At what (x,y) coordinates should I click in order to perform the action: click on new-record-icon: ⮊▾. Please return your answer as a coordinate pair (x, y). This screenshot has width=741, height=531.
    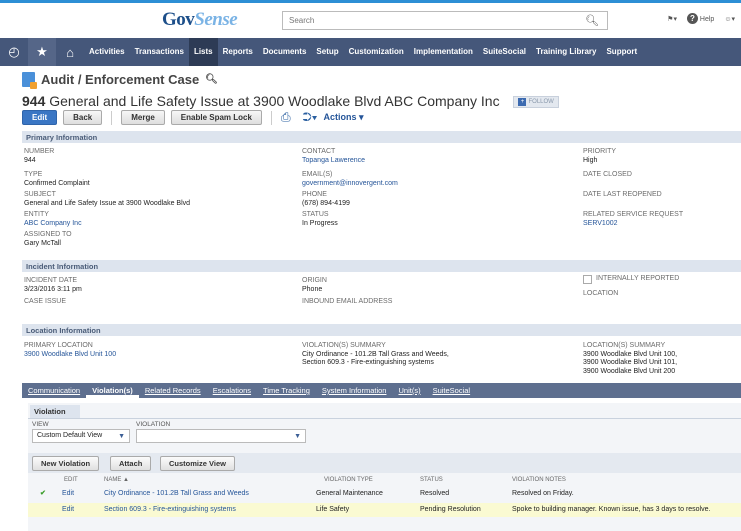
    Looking at the image, I should click on (310, 117).